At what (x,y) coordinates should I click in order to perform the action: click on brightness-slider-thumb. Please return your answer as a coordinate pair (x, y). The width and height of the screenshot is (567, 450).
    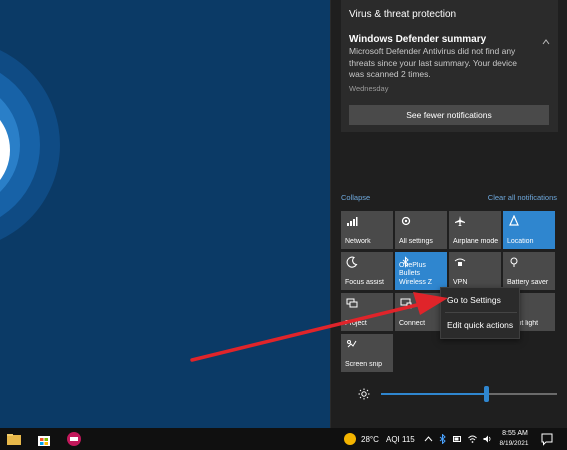
    Looking at the image, I should click on (487, 394).